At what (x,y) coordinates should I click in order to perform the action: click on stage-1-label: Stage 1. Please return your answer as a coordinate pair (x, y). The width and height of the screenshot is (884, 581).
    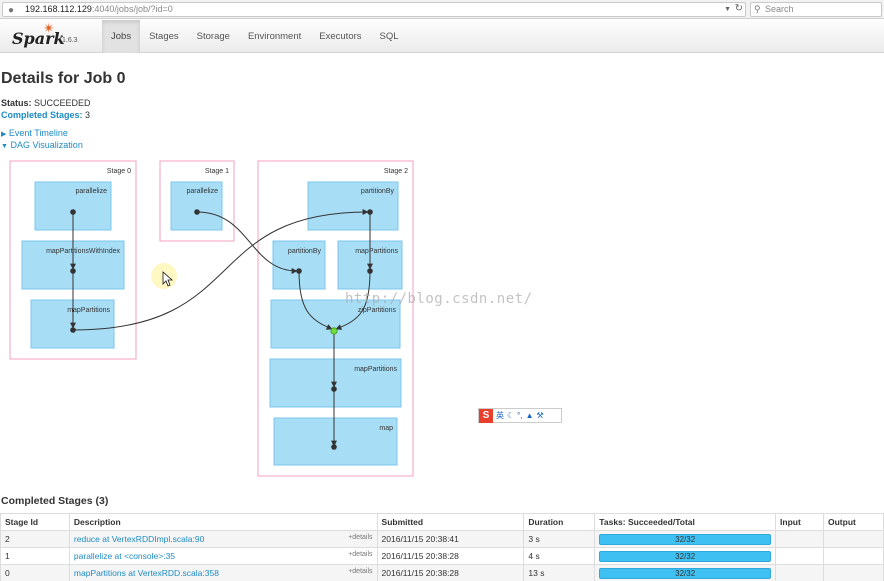
    Looking at the image, I should click on (217, 171).